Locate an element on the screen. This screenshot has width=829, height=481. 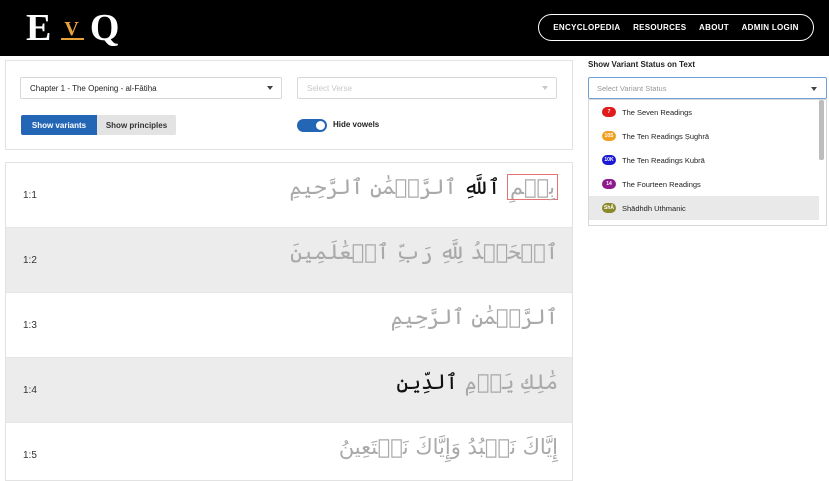
verse-number: 1:4 is located at coordinates (30, 390).